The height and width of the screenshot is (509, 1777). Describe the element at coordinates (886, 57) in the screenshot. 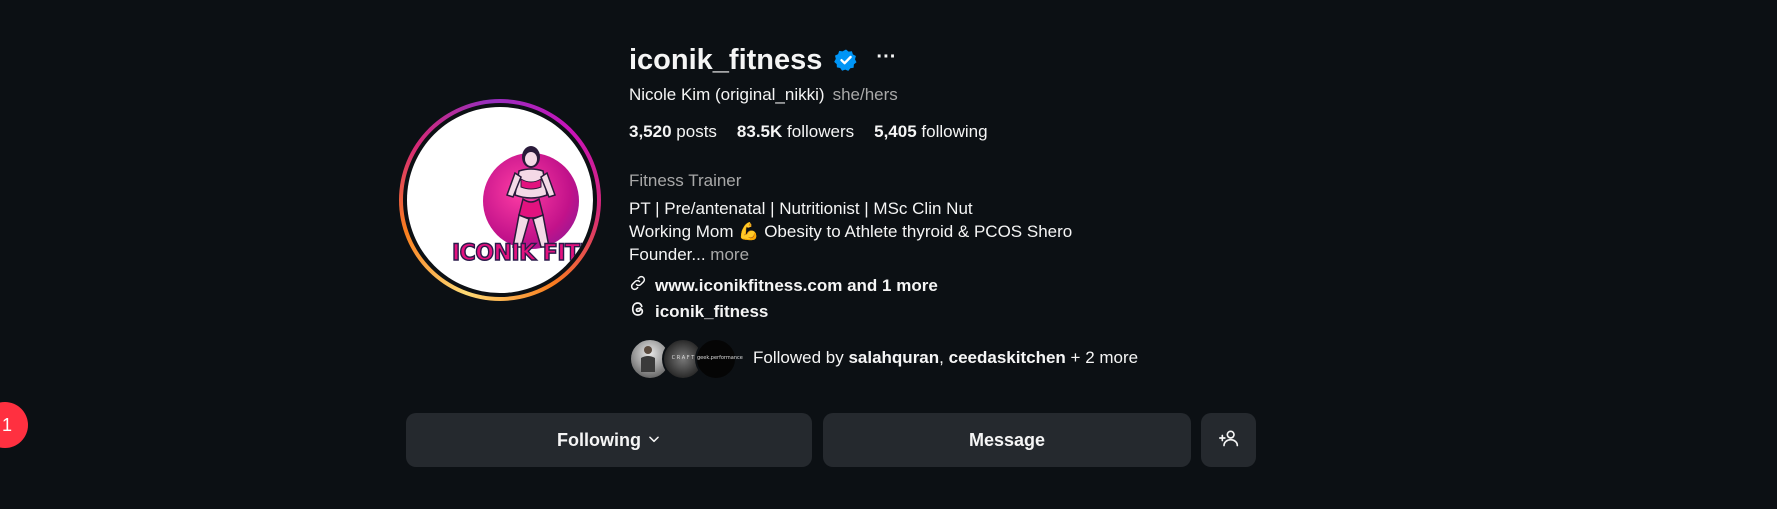

I see `more-options-icon: ···` at that location.